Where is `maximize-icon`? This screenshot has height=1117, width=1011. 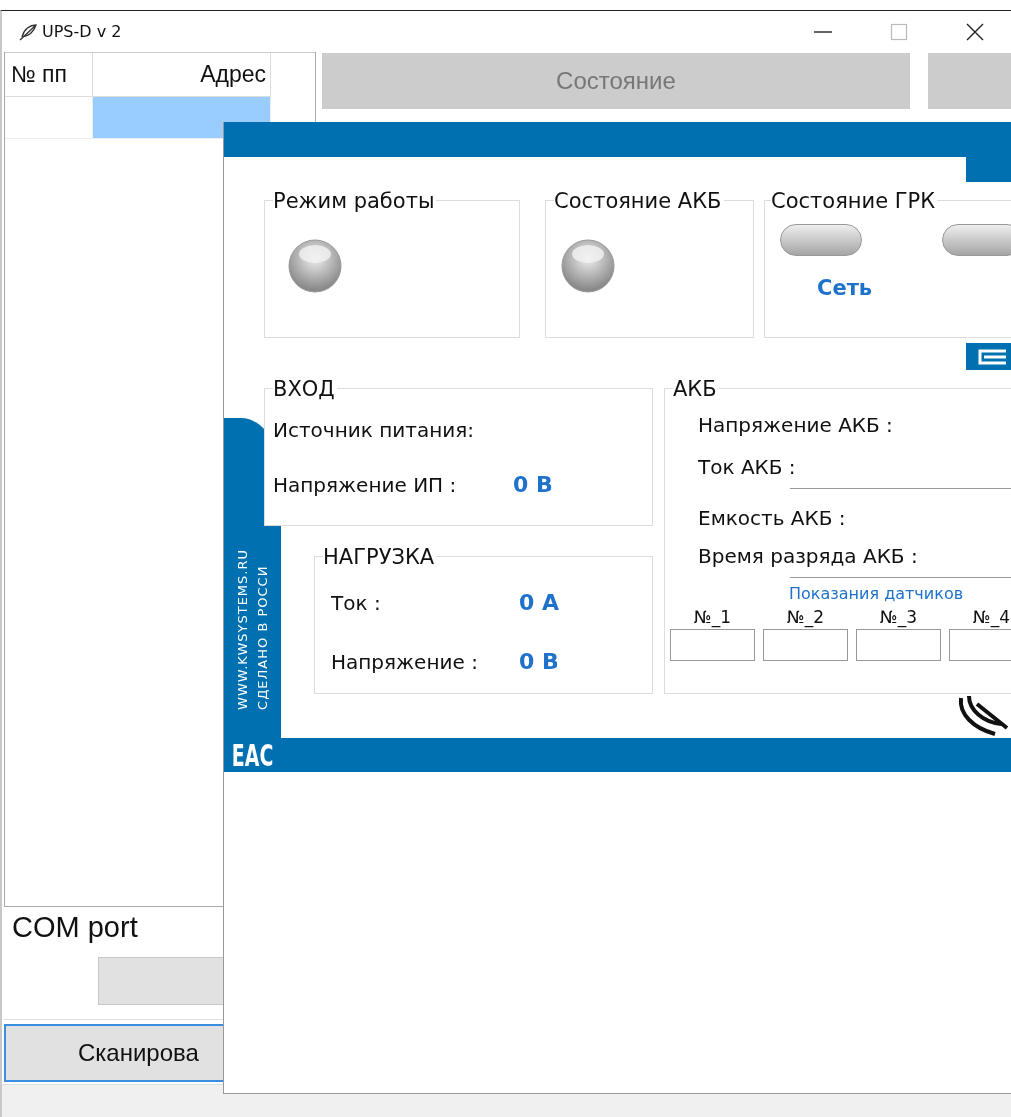 maximize-icon is located at coordinates (899, 31).